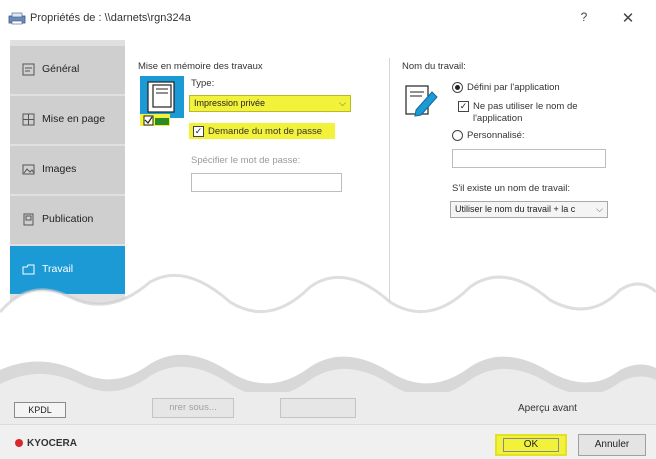 The width and height of the screenshot is (656, 459). I want to click on job-name-title: Nom du travail:, so click(434, 66).